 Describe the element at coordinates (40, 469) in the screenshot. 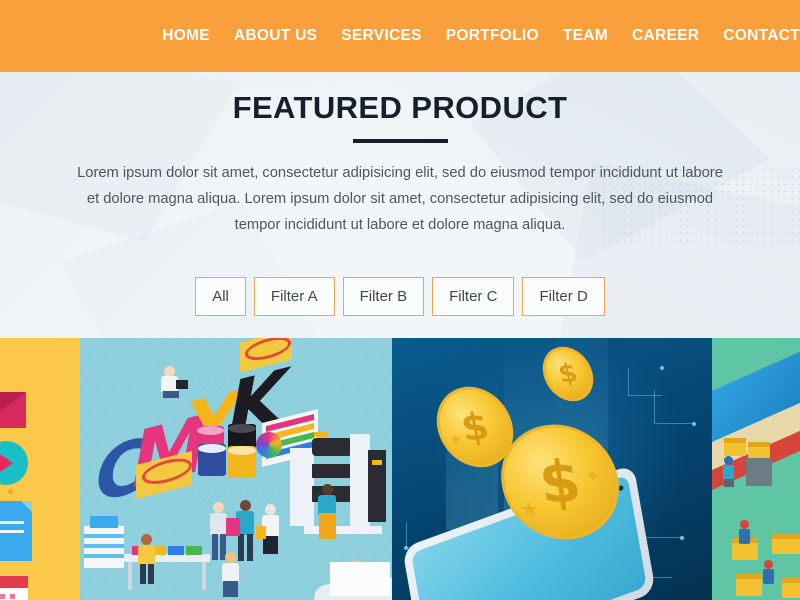

I see `gallery-card-flat-icons` at that location.